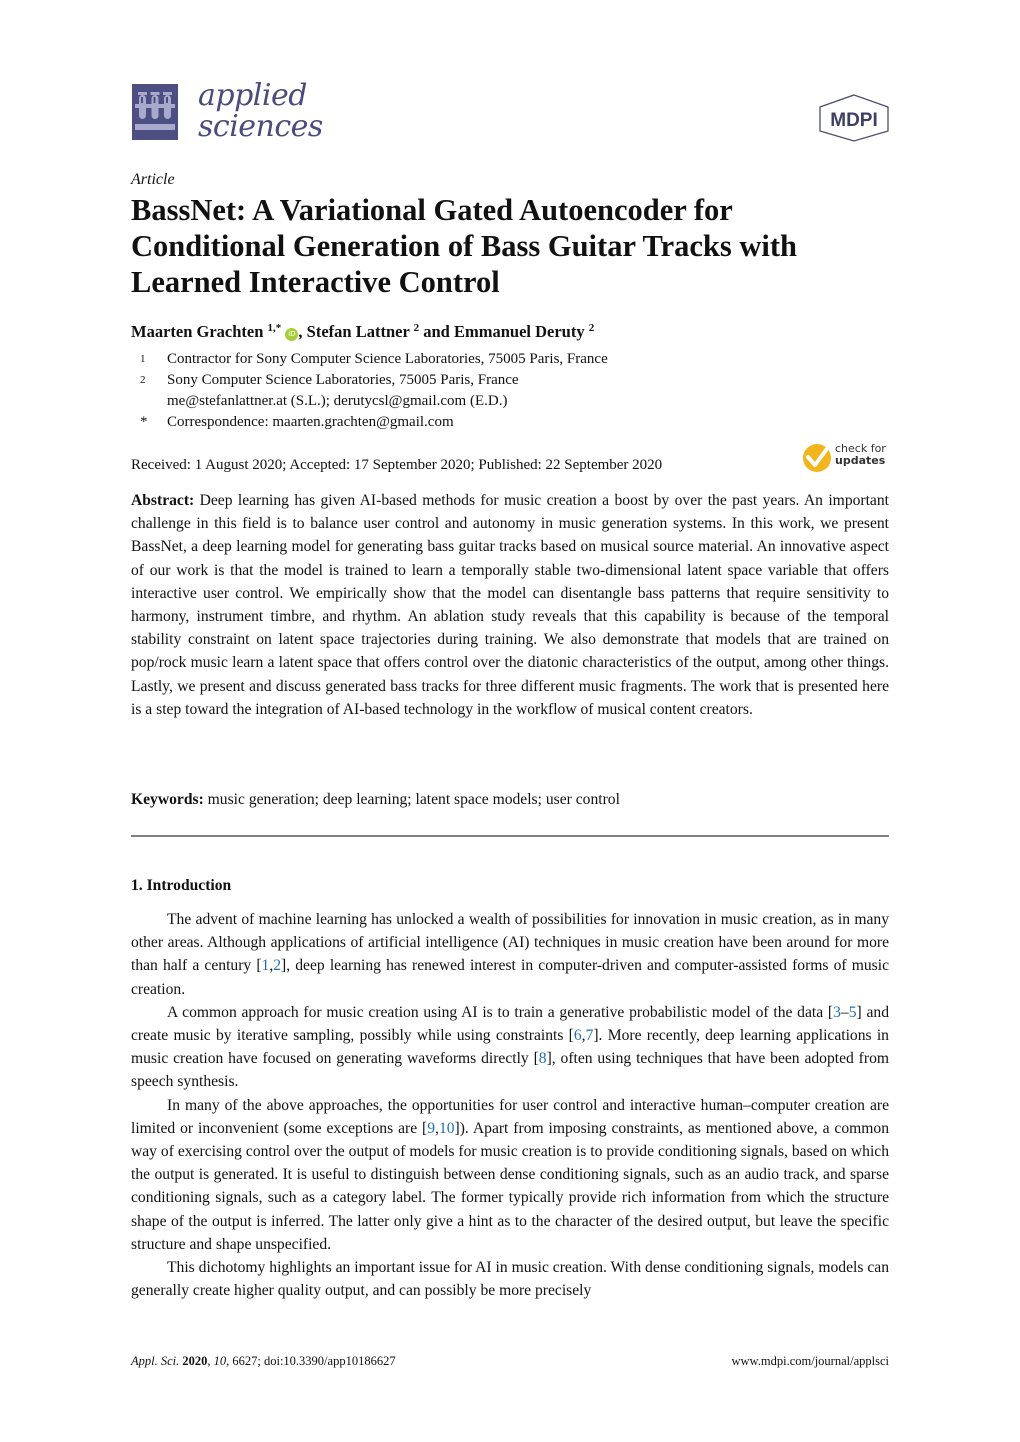  Describe the element at coordinates (144, 422) in the screenshot. I see `affiliation-mark: *` at that location.